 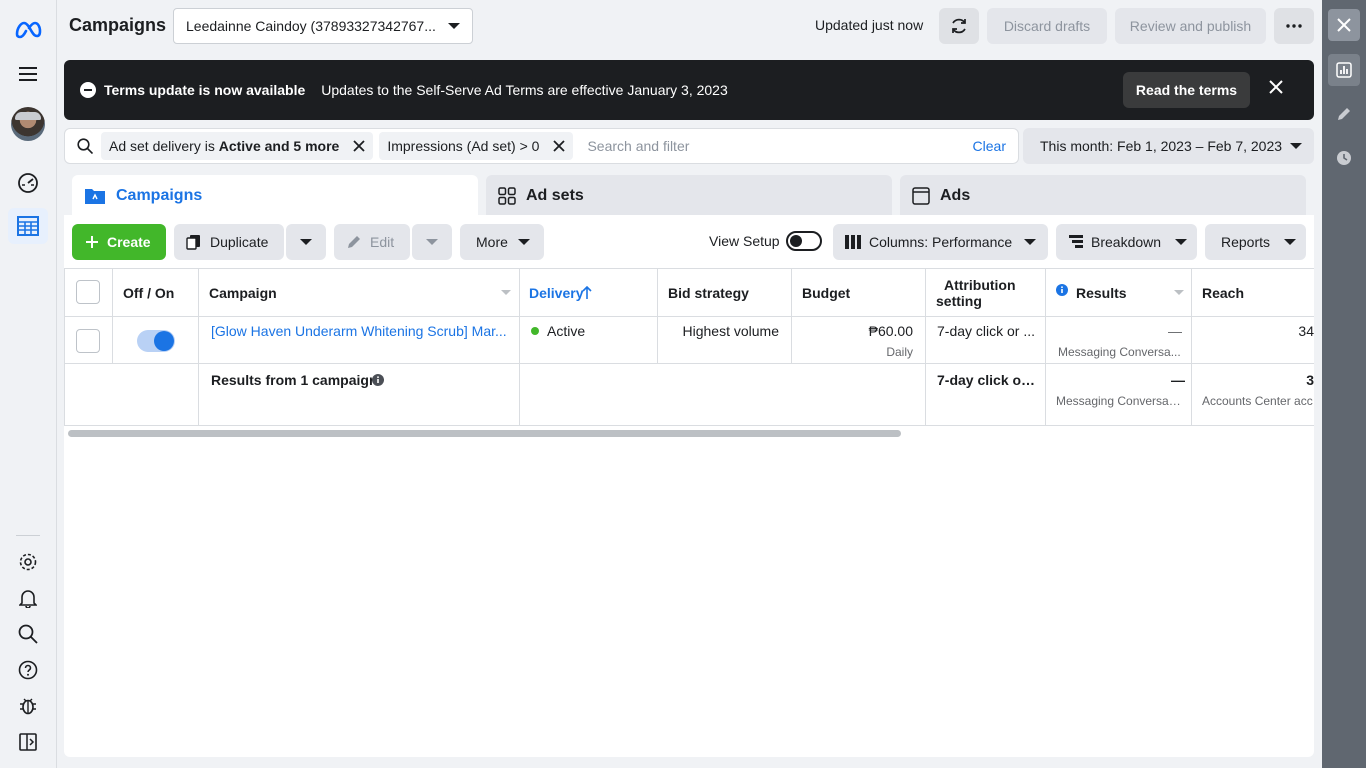 I want to click on breakdown-button: Breakdown, so click(x=1126, y=242).